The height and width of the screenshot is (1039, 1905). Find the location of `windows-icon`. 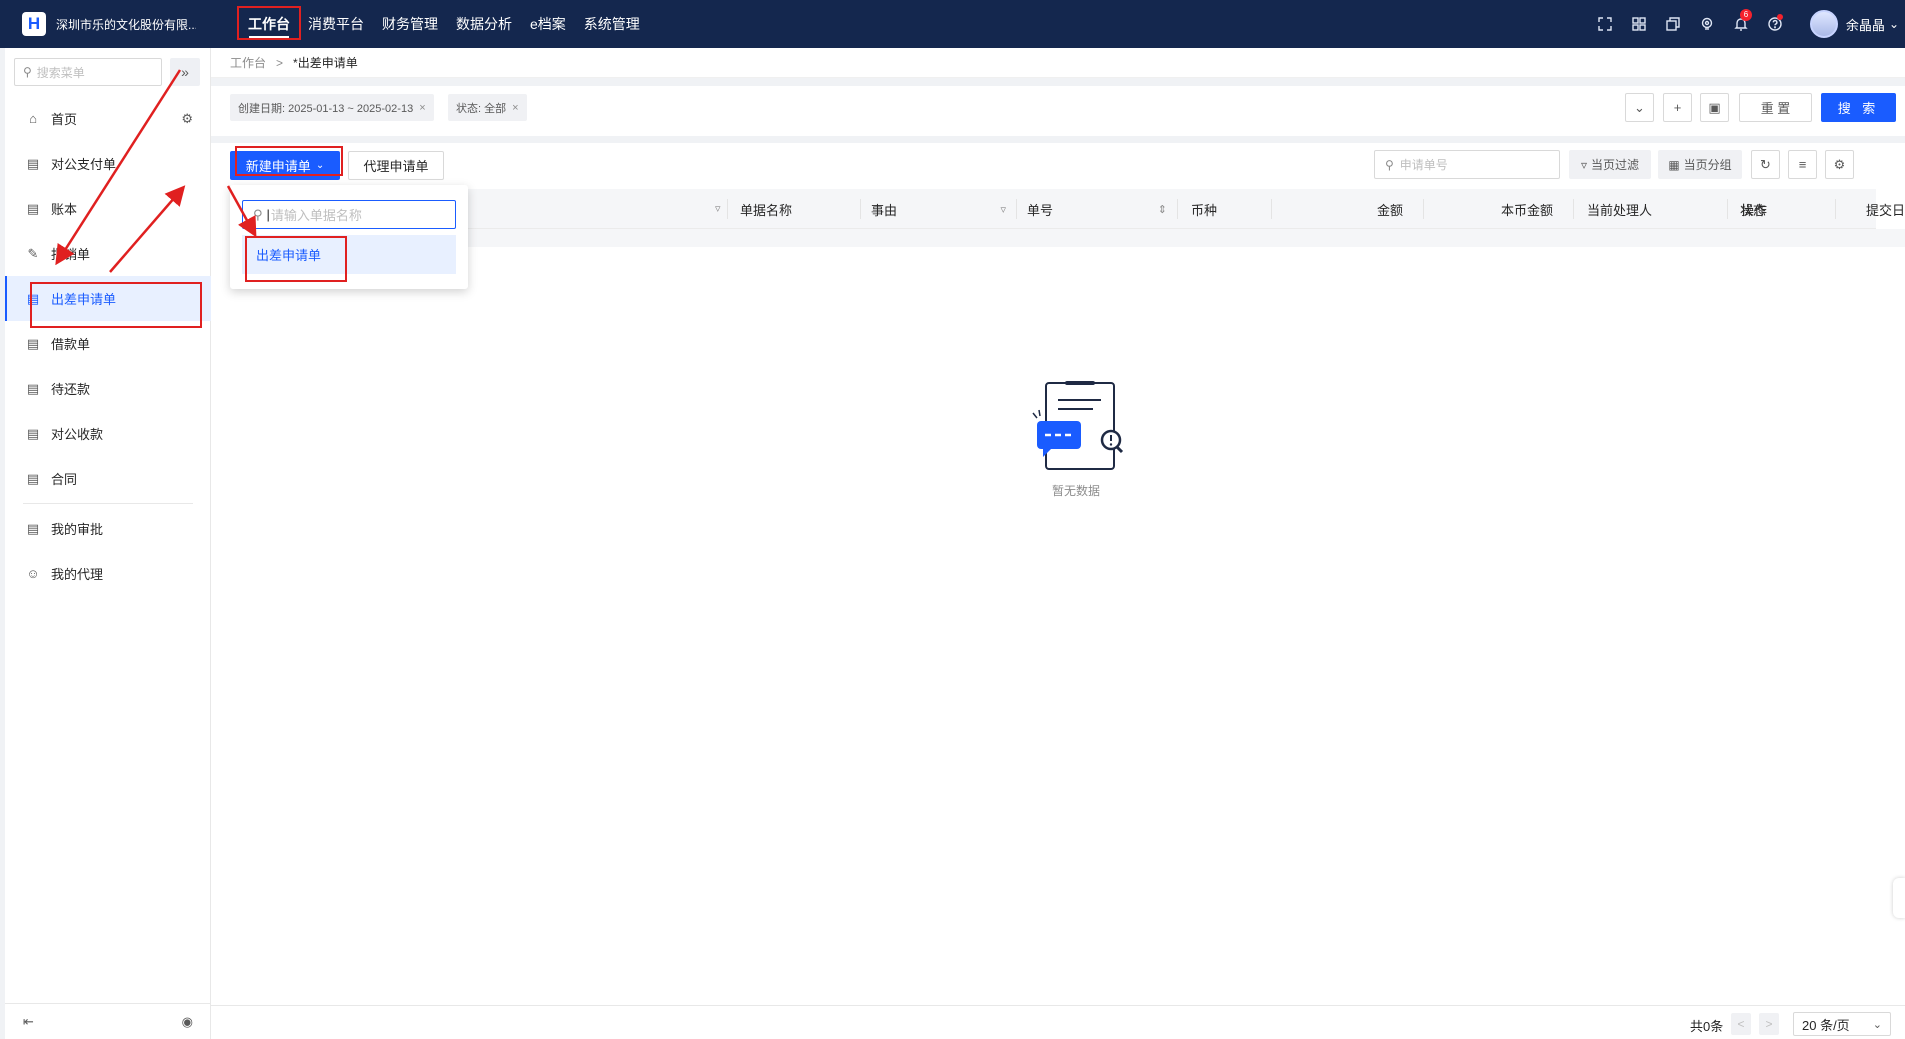

windows-icon is located at coordinates (1673, 24).